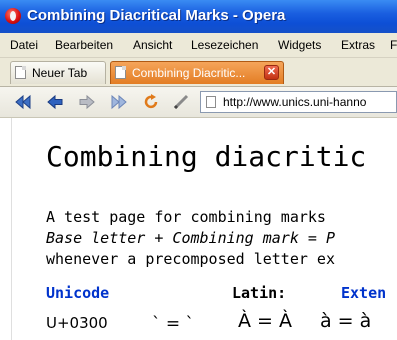 This screenshot has width=397, height=340. Describe the element at coordinates (84, 45) in the screenshot. I see `menu-bearbeiten: Bearbeiten` at that location.